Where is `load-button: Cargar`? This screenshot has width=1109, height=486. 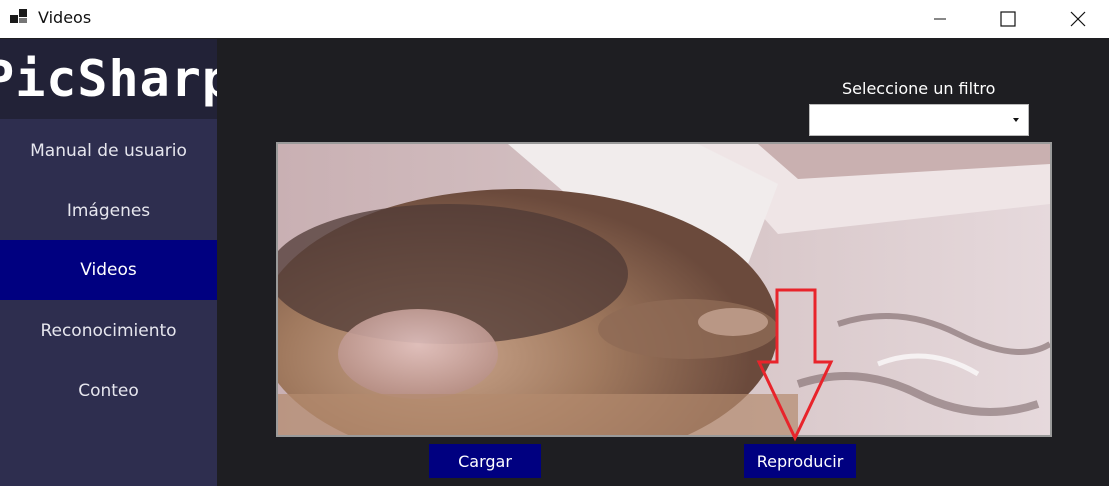 load-button: Cargar is located at coordinates (485, 461).